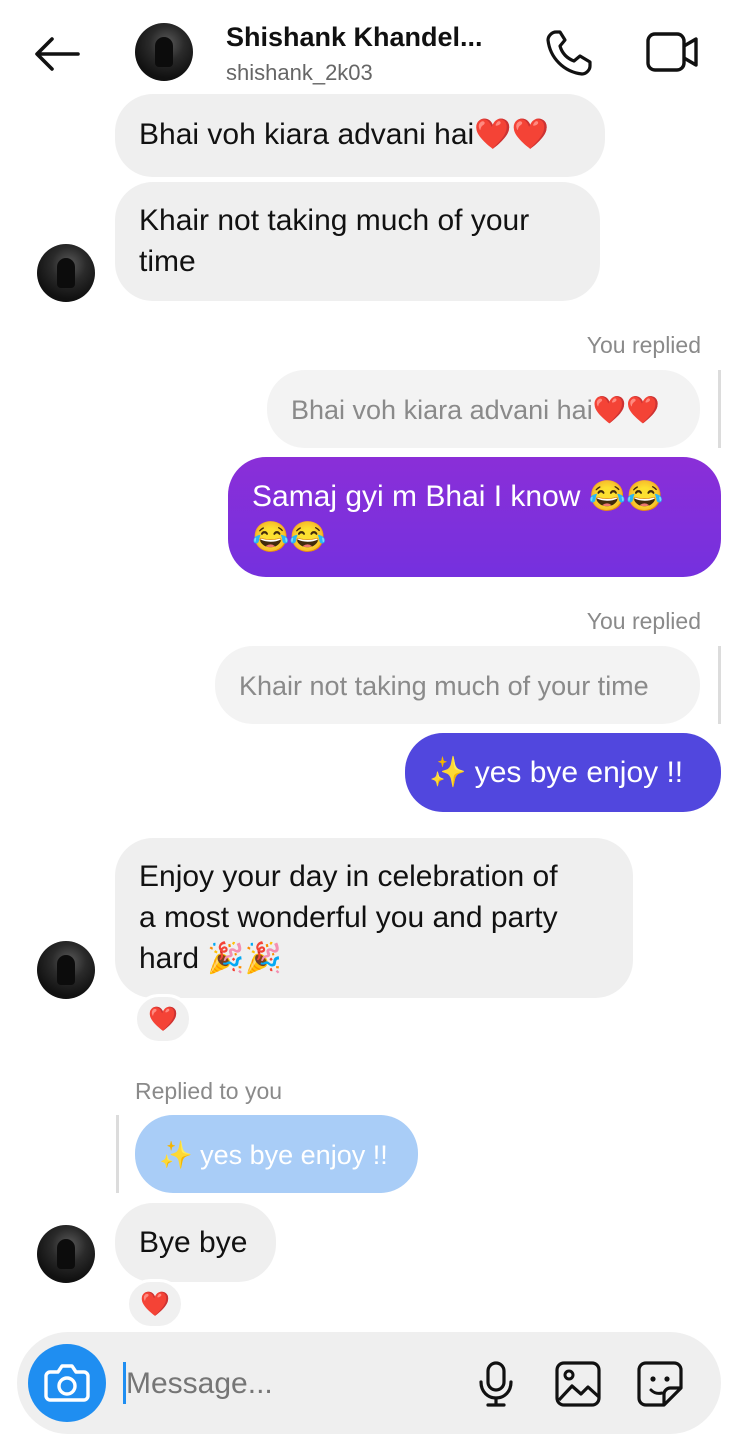  Describe the element at coordinates (458, 496) in the screenshot. I see `message-text: Samaj gyi m Bhai I know 😂😂` at that location.